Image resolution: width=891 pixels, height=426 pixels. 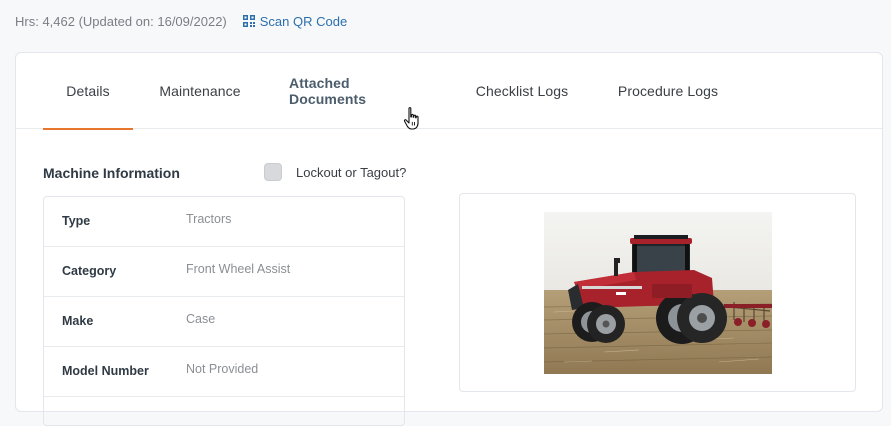 I want to click on info-label: Make, so click(x=78, y=321).